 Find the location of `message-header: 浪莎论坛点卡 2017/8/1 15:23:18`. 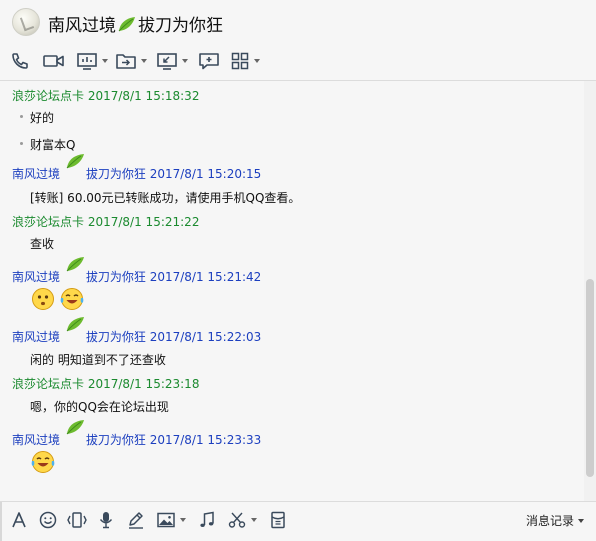

message-header: 浪莎论坛点卡 2017/8/1 15:23:18 is located at coordinates (105, 383).